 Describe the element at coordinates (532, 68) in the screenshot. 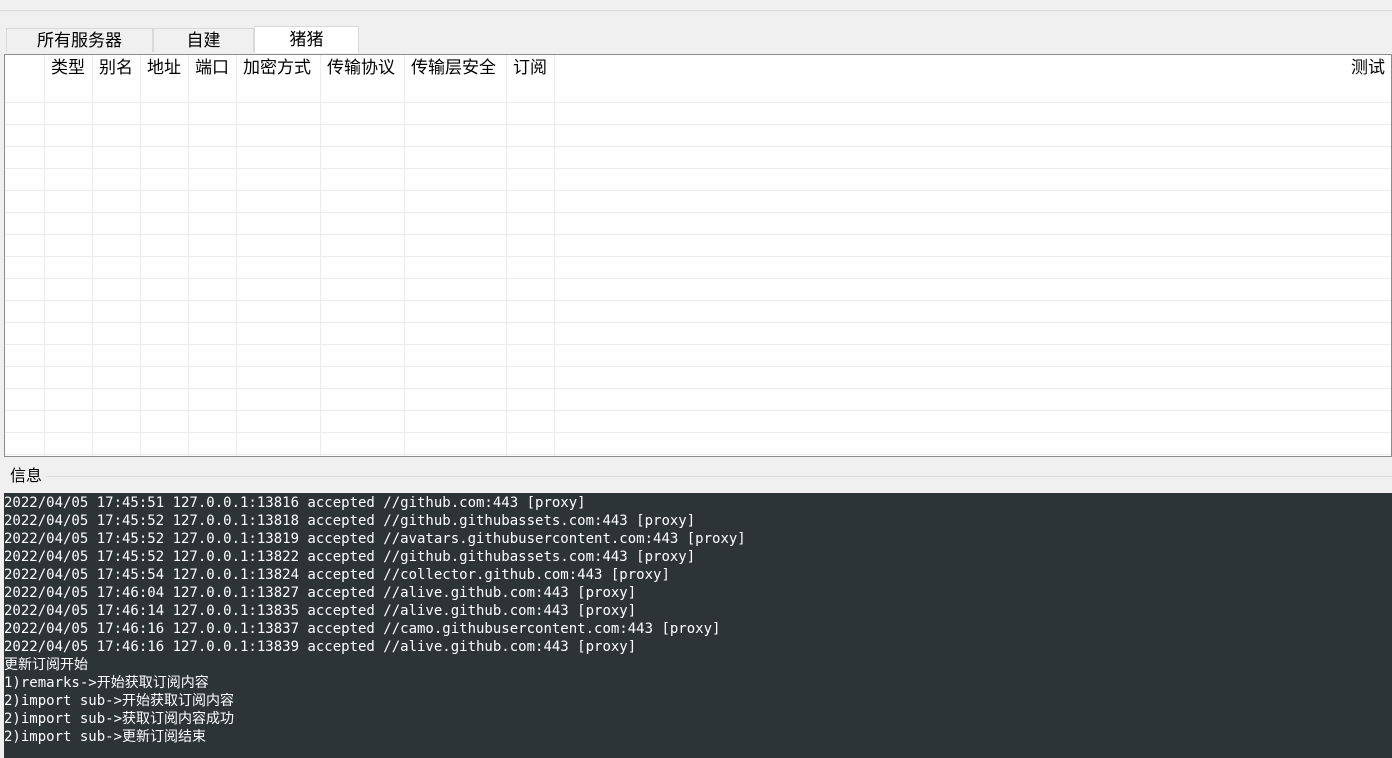

I see `column-header-subscription: 订阅` at that location.